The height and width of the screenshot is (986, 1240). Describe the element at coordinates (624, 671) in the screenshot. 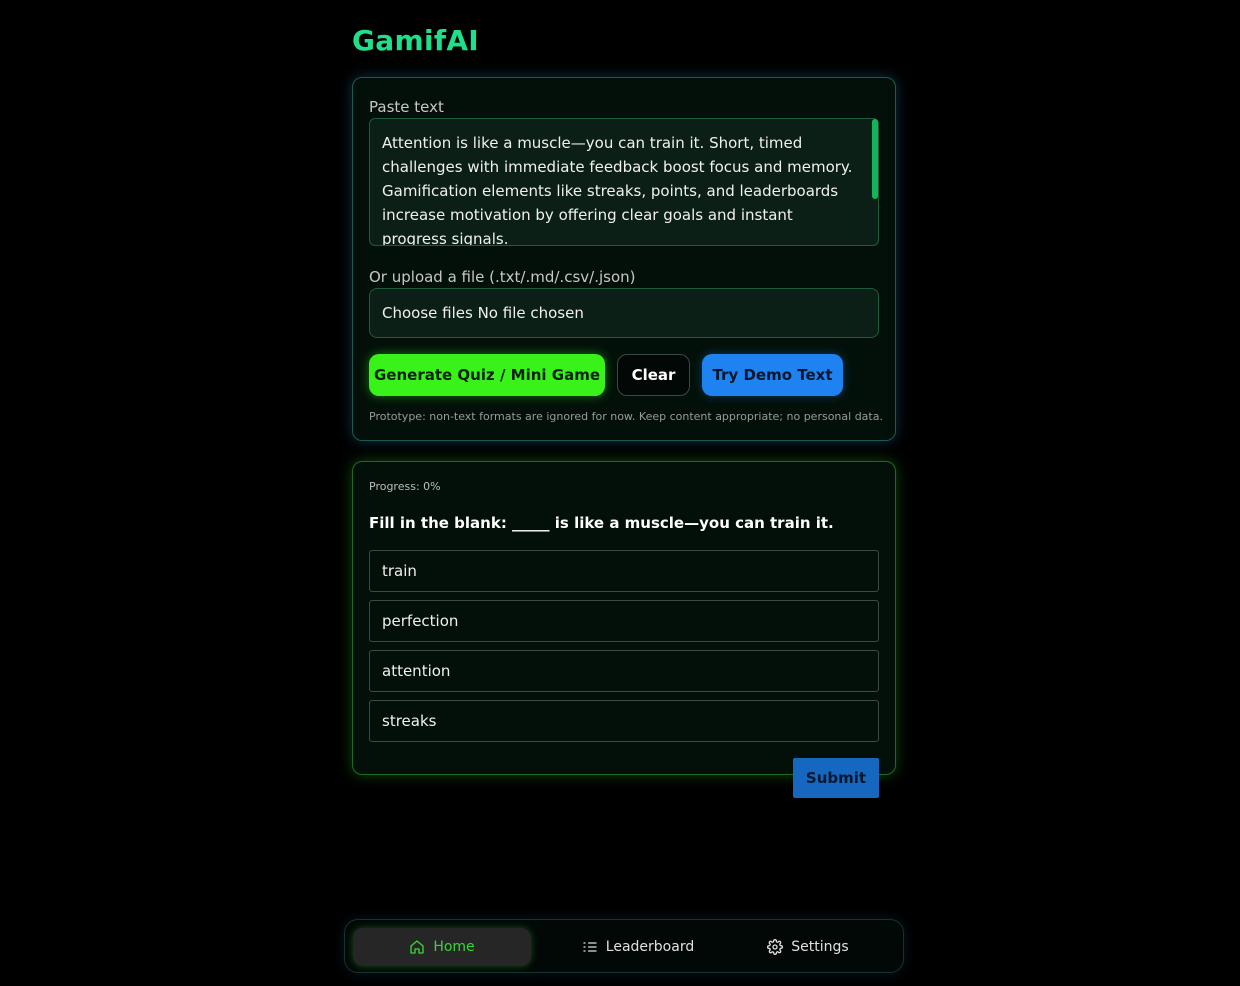

I see `answer-option-attention: attention` at that location.